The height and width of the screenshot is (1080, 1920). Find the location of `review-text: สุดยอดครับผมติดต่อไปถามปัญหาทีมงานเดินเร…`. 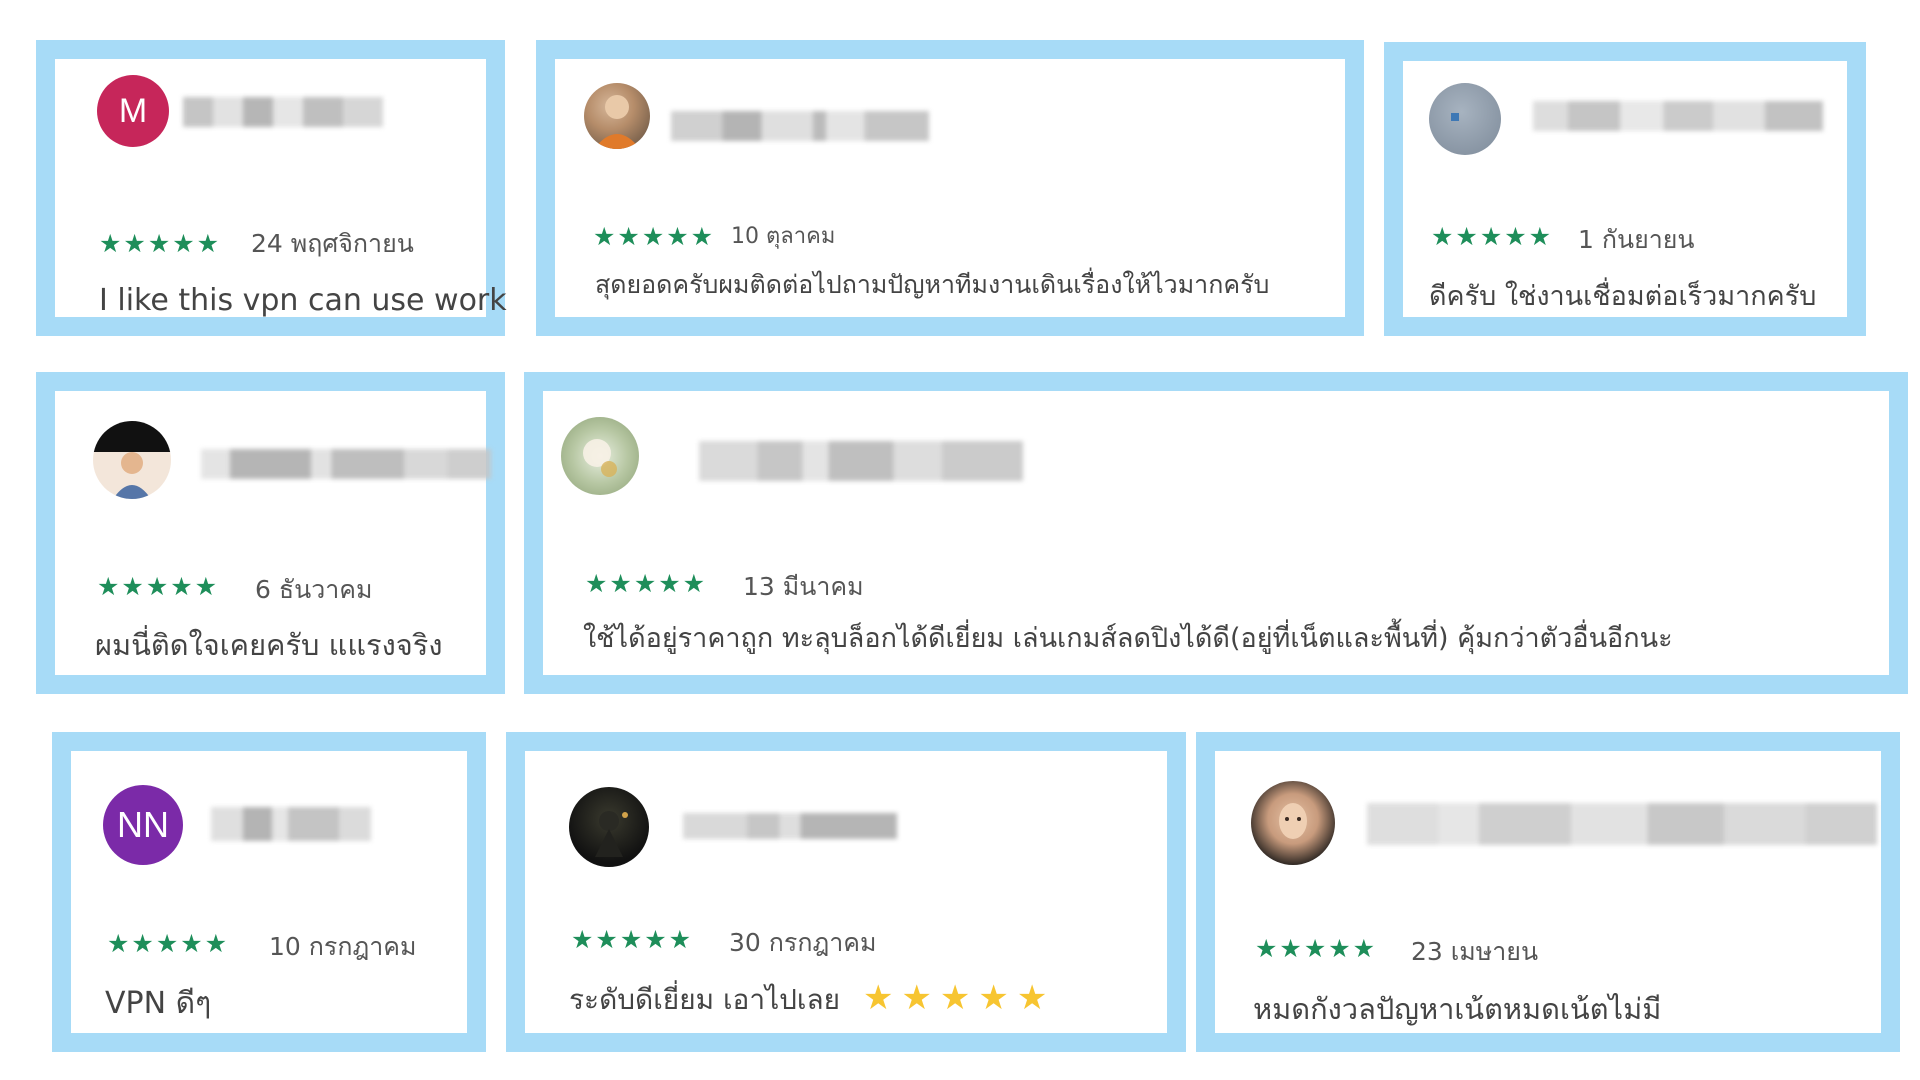

review-text: สุดยอดครับผมติดต่อไปถามปัญหาทีมงานเดินเร… is located at coordinates (932, 284).